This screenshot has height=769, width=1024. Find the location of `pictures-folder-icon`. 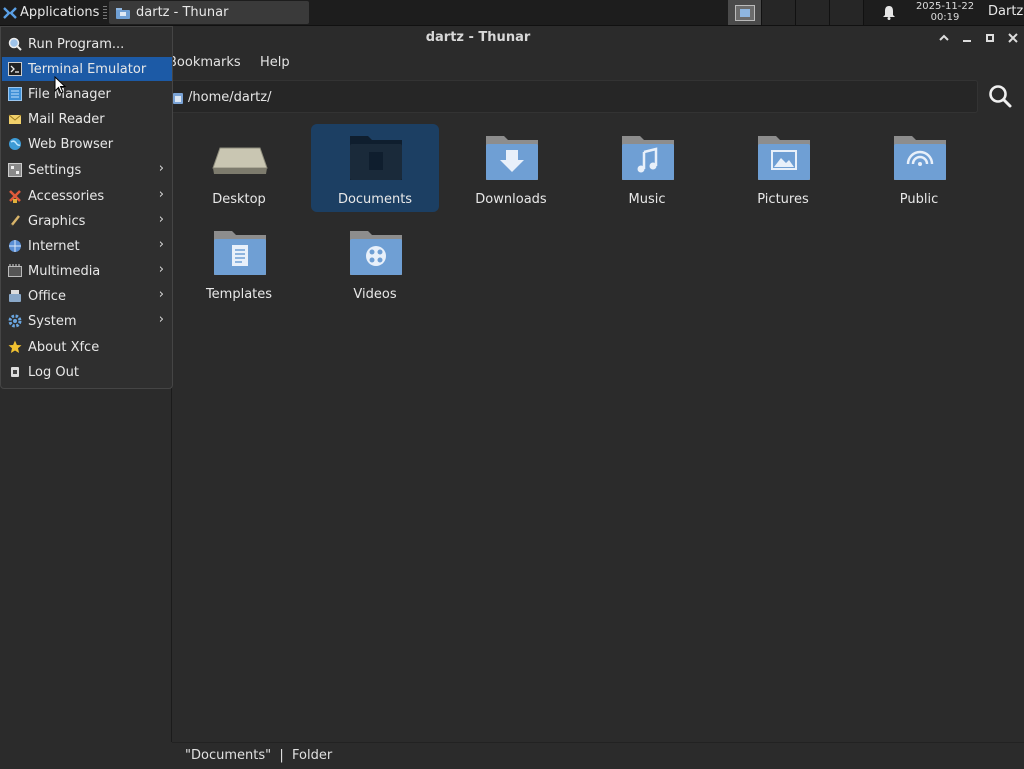

pictures-folder-icon is located at coordinates (784, 156).